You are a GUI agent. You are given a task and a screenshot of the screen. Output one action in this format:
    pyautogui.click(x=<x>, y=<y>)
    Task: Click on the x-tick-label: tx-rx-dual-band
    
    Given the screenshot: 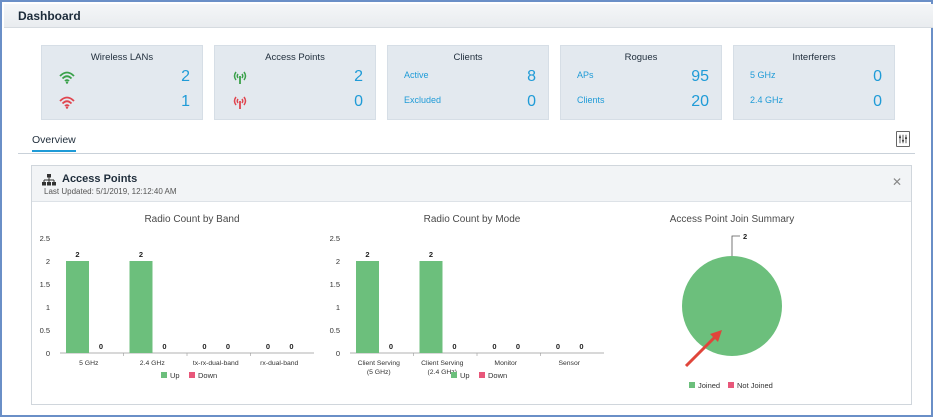 What is the action you would take?
    pyautogui.click(x=216, y=363)
    